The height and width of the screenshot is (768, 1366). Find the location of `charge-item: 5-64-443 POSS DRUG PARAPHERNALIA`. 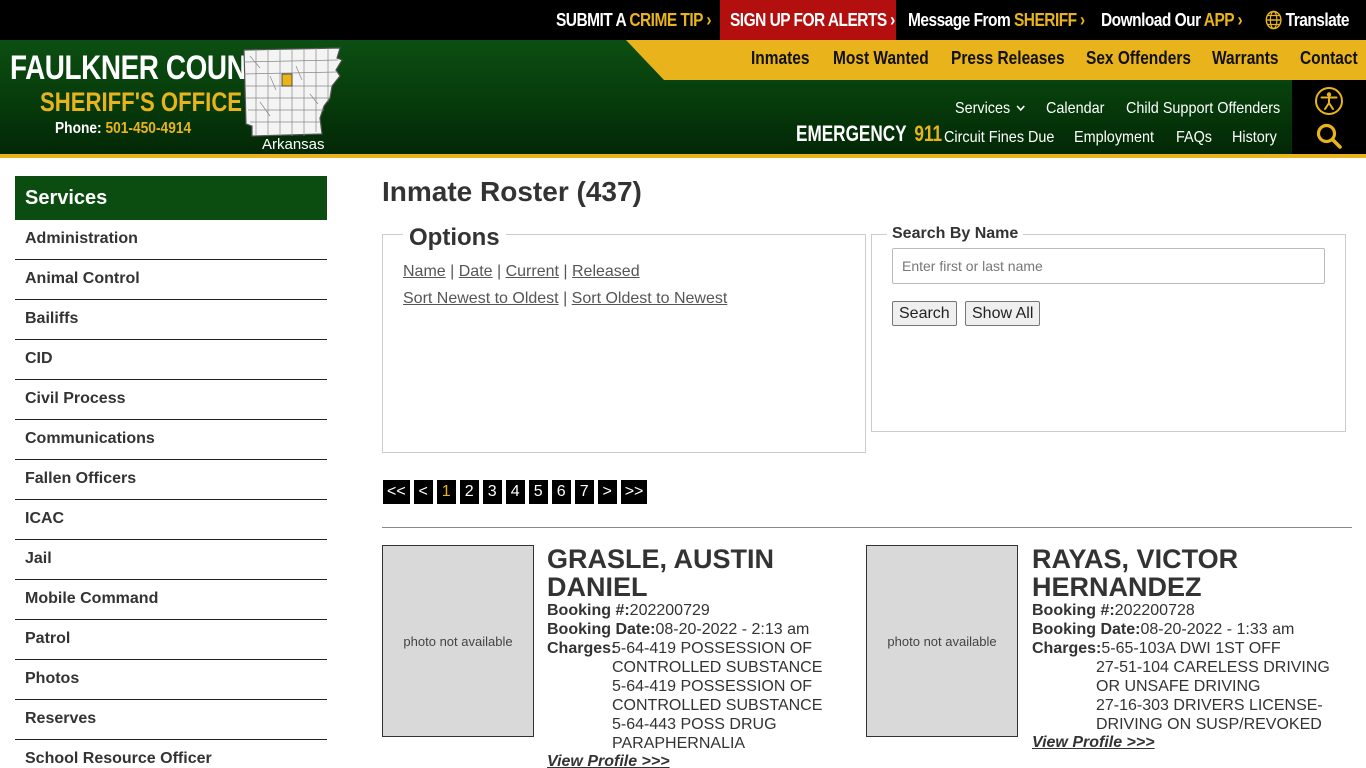

charge-item: 5-64-443 POSS DRUG PARAPHERNALIA is located at coordinates (694, 734).